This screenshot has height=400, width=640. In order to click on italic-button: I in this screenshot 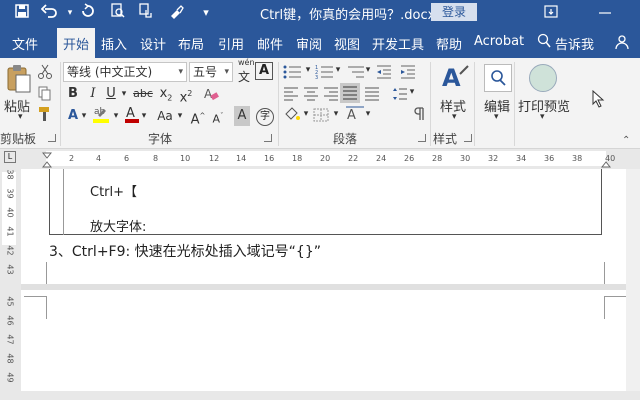, I will do `click(93, 94)`.